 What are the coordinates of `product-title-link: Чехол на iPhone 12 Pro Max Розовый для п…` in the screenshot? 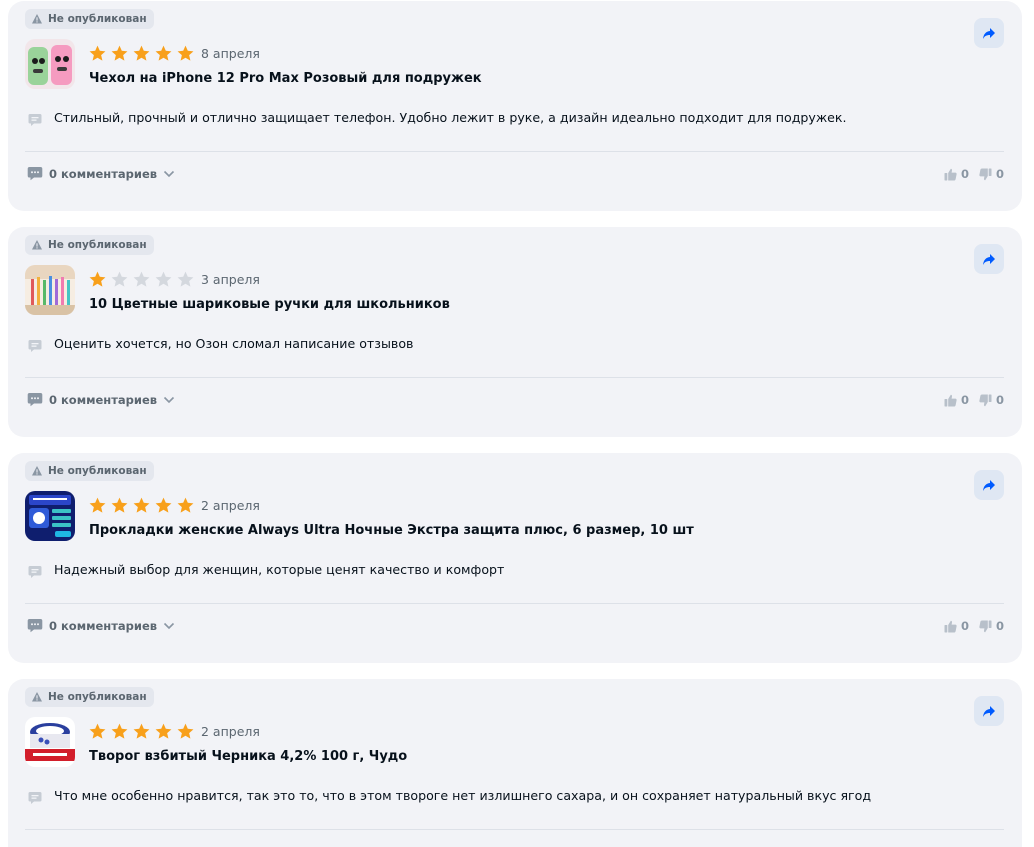 It's located at (285, 78).